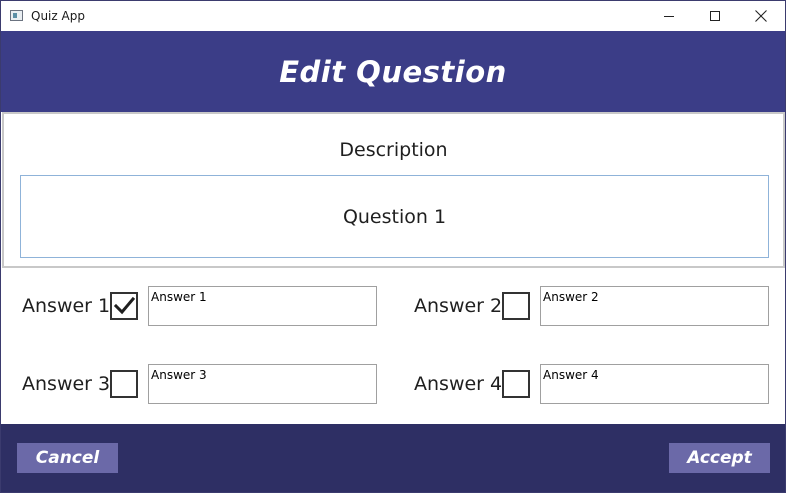 The height and width of the screenshot is (493, 786). Describe the element at coordinates (393, 458) in the screenshot. I see `footer-bar: Cancel Accept` at that location.